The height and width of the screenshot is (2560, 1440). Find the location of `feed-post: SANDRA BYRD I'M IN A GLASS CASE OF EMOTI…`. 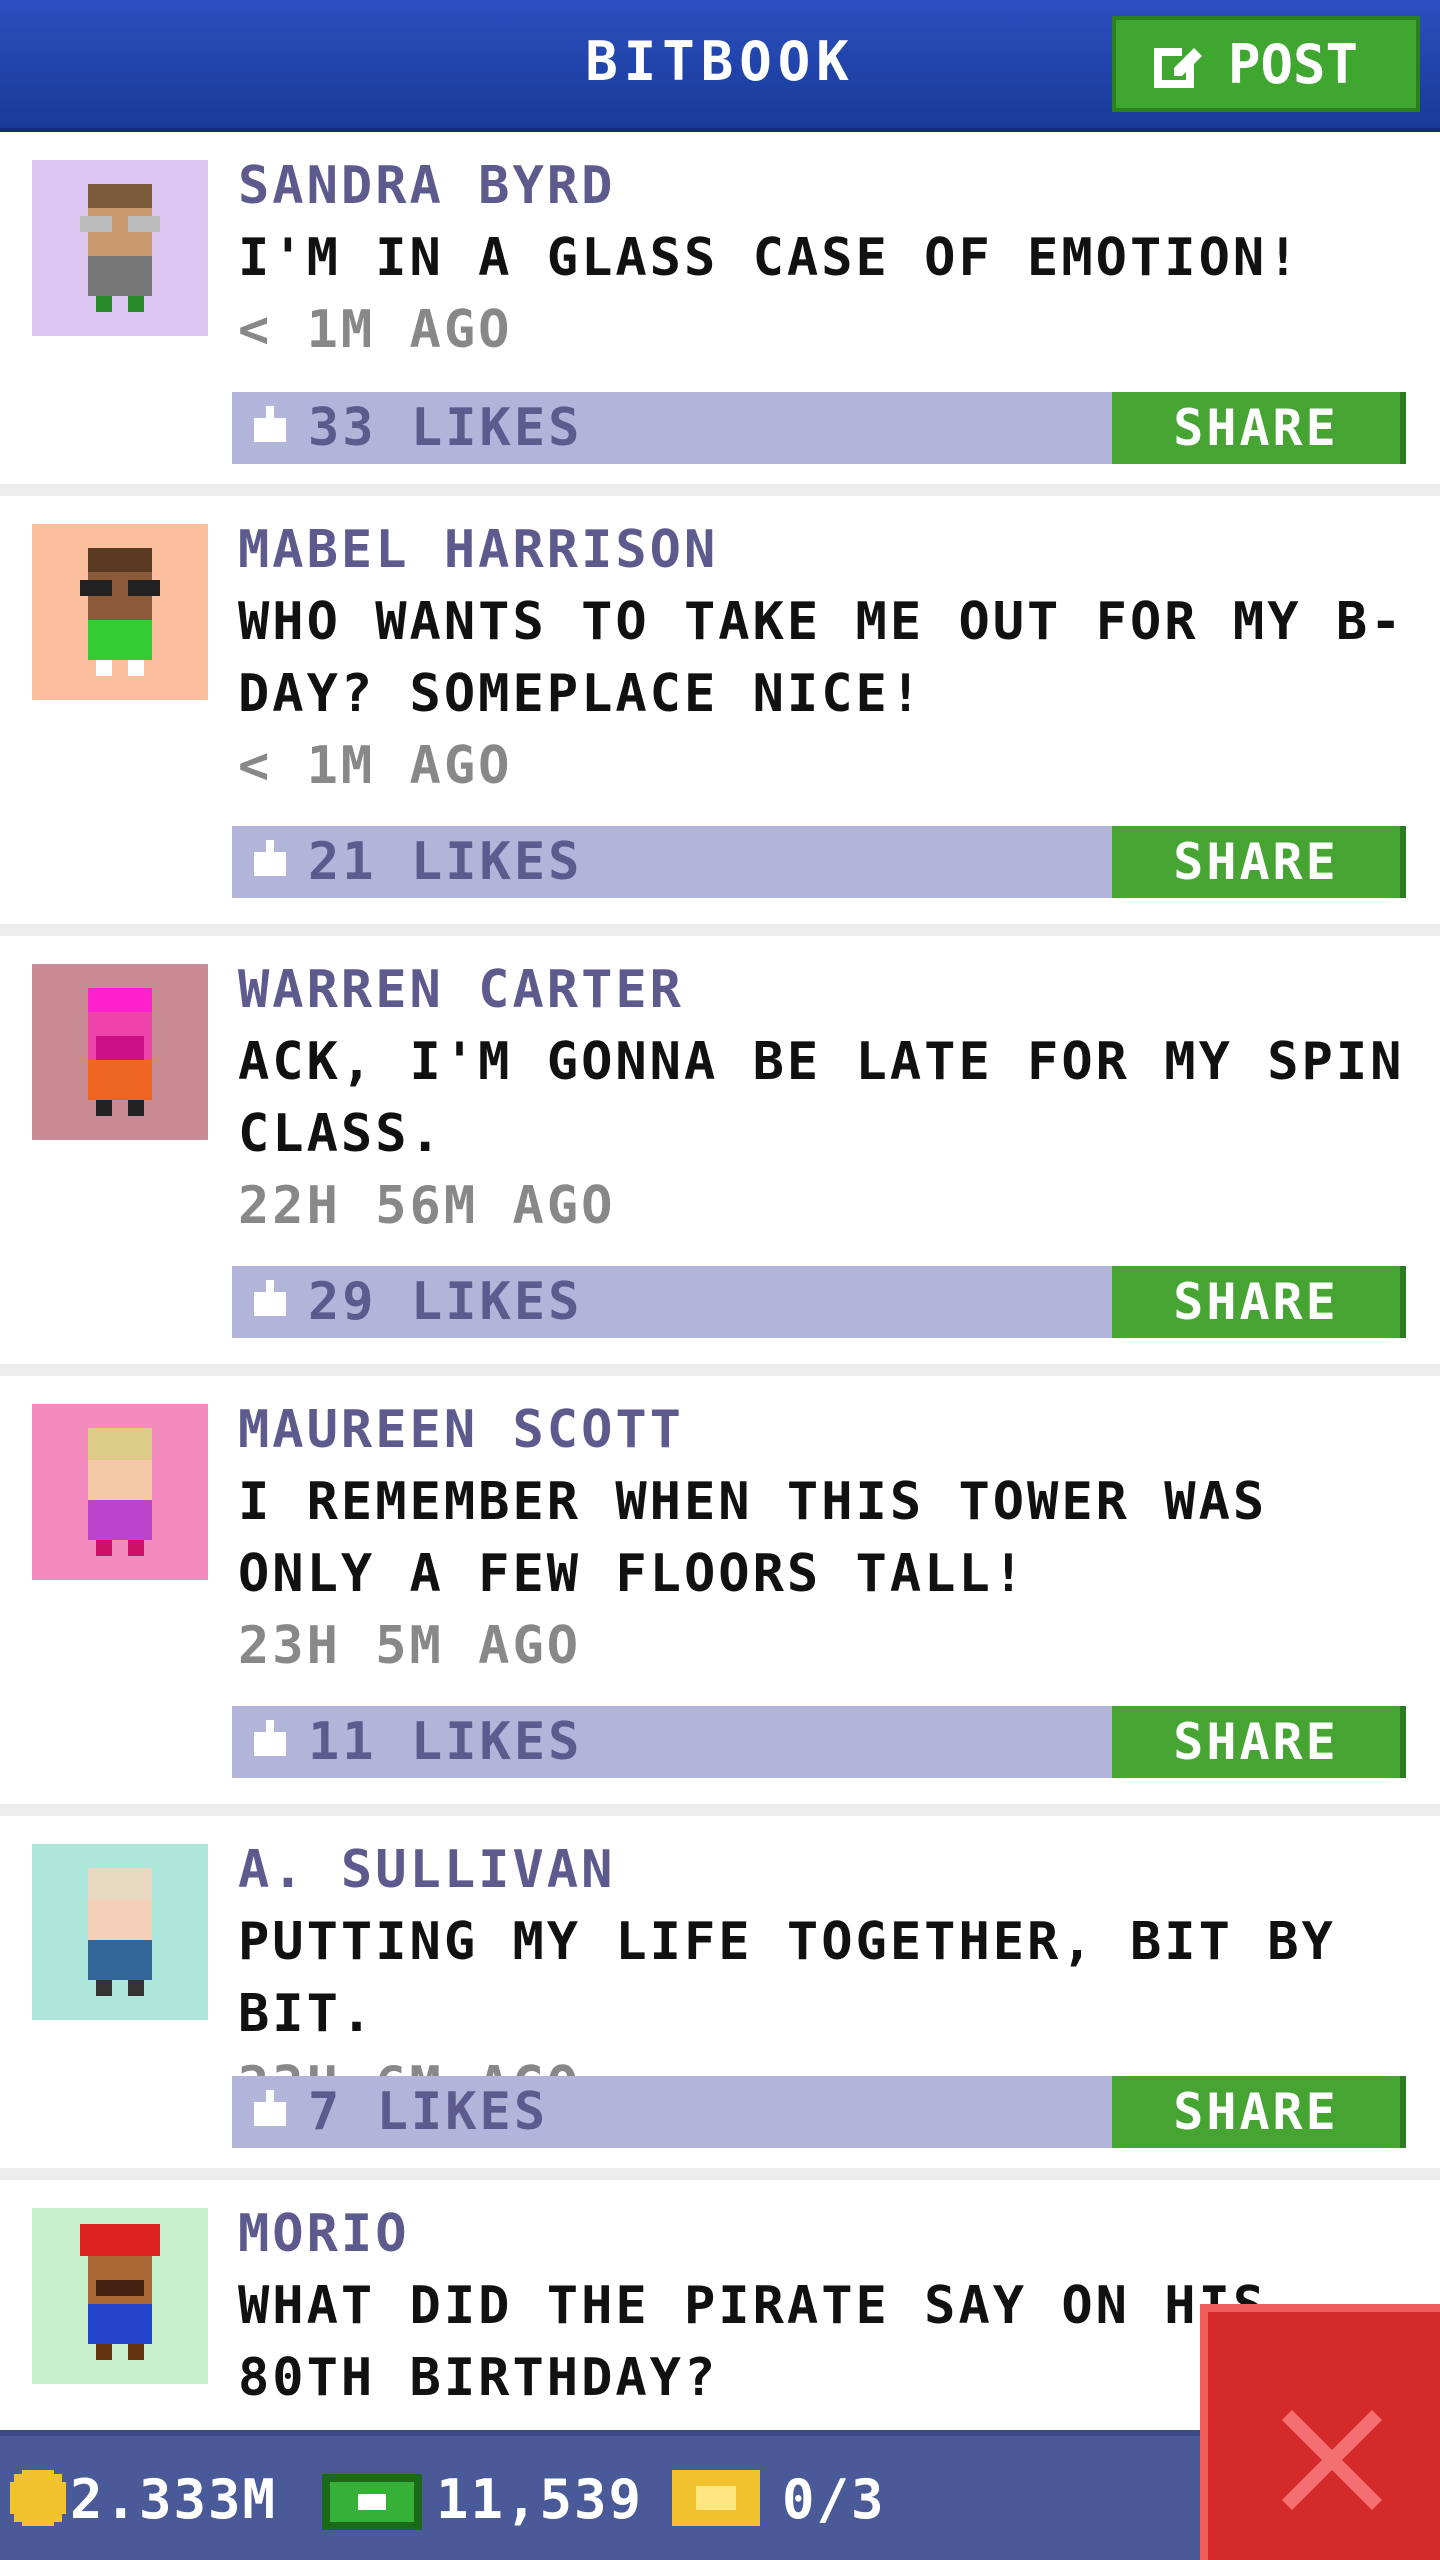

feed-post: SANDRA BYRD I'M IN A GLASS CASE OF EMOTI… is located at coordinates (720, 308).